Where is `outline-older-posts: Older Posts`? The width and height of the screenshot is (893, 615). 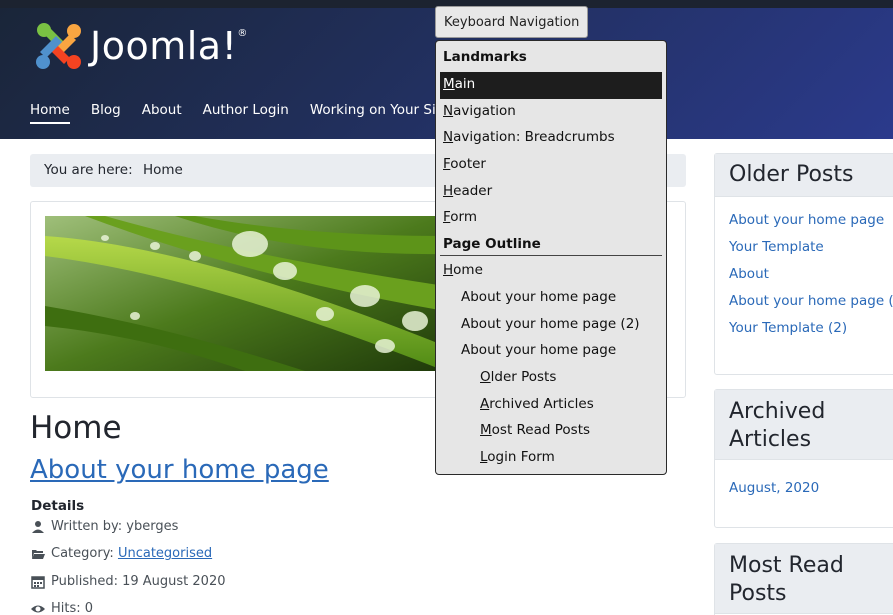 outline-older-posts: Older Posts is located at coordinates (551, 378).